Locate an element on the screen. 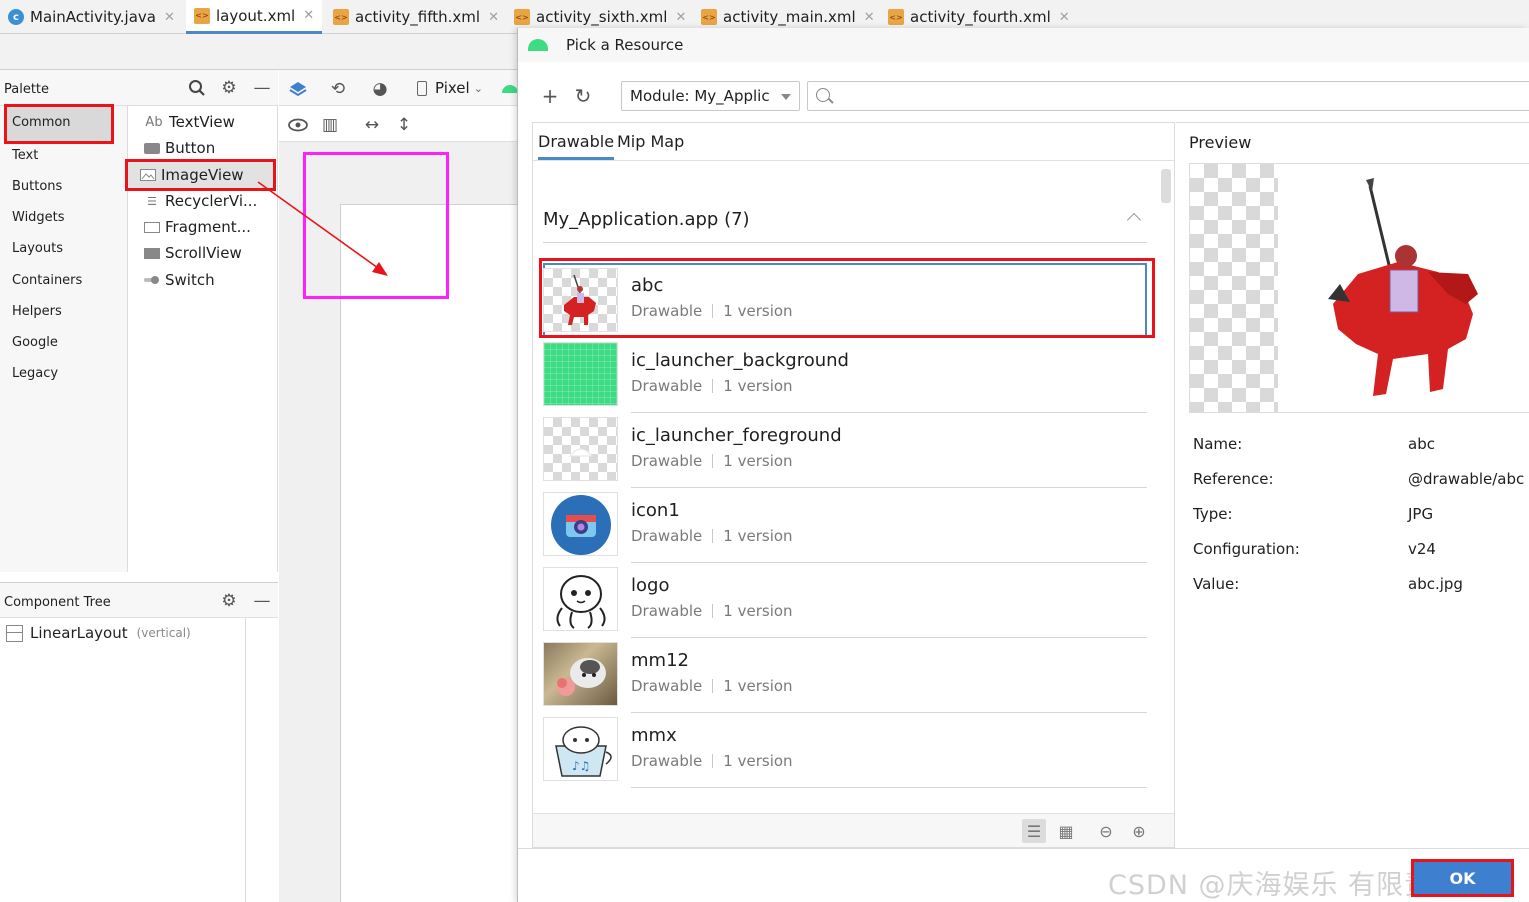 This screenshot has height=902, width=1529. design-toolbar: ⟲ ◕ Pixel ⌄ is located at coordinates (398, 88).